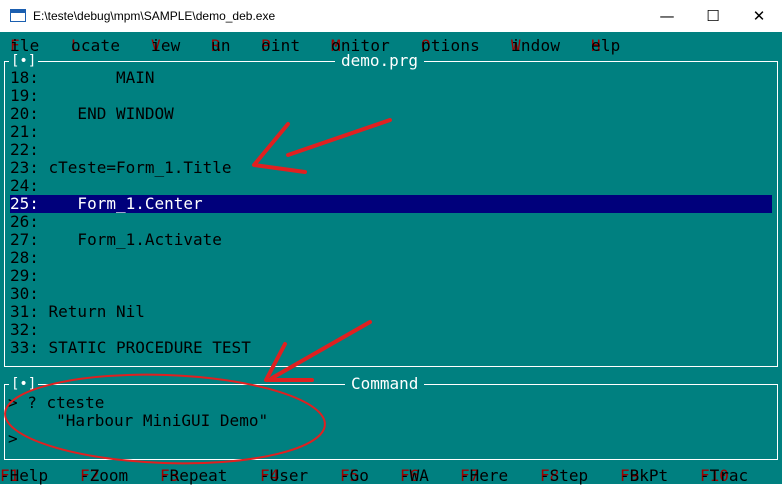  What do you see at coordinates (77, 312) in the screenshot?
I see `code-line: 31: Return Nil` at bounding box center [77, 312].